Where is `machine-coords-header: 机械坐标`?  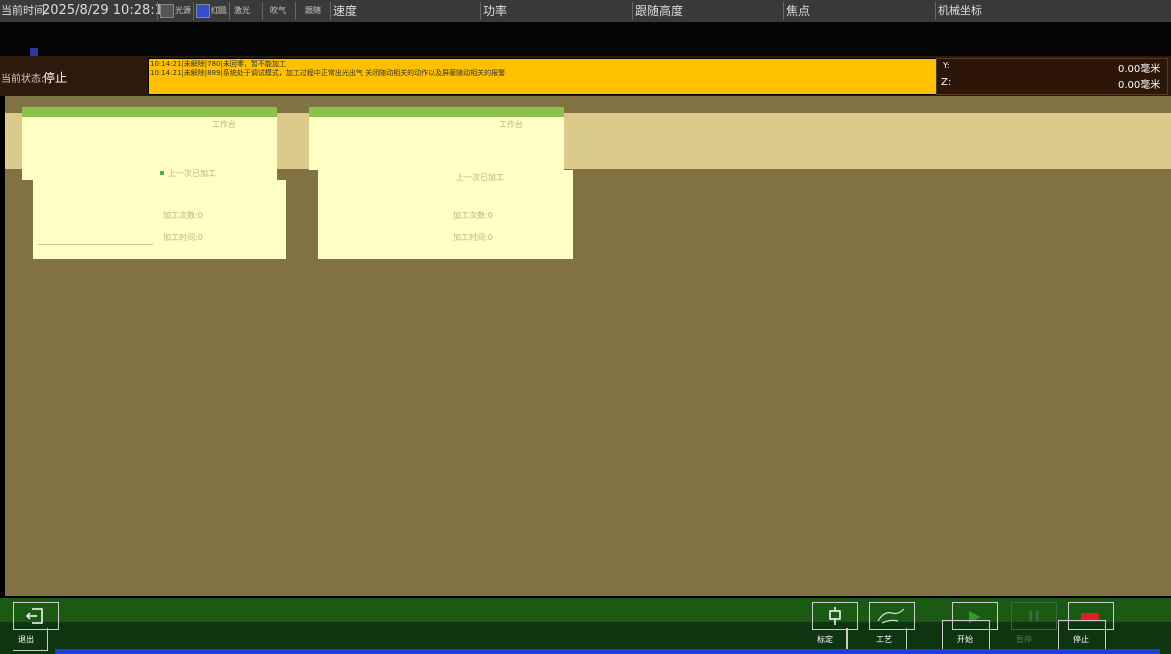
machine-coords-header: 机械坐标 is located at coordinates (960, 10).